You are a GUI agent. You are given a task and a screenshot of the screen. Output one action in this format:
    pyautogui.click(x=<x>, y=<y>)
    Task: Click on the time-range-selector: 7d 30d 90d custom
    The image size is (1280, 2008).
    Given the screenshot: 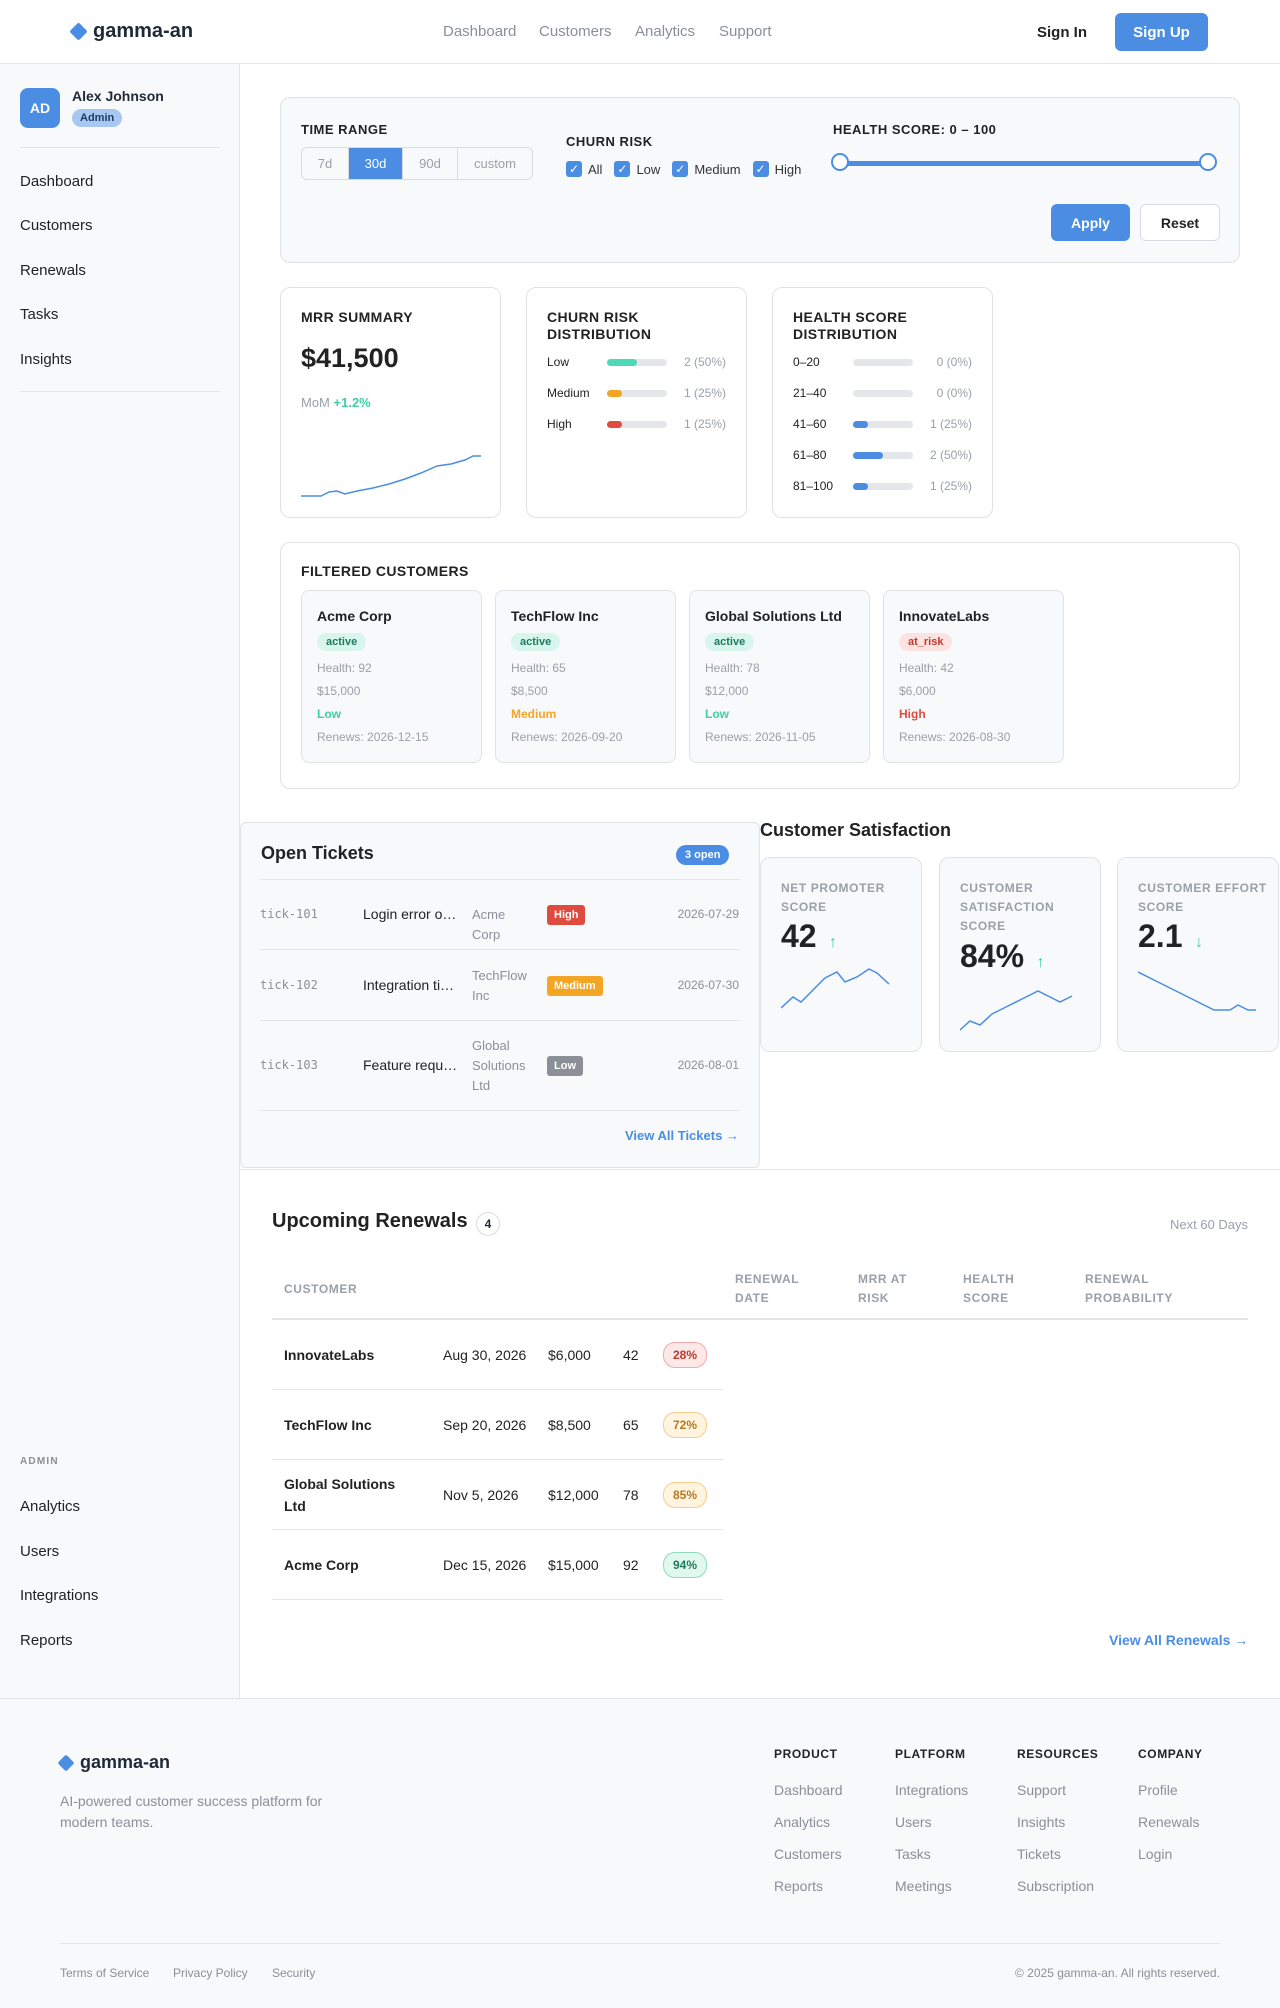 What is the action you would take?
    pyautogui.click(x=417, y=163)
    